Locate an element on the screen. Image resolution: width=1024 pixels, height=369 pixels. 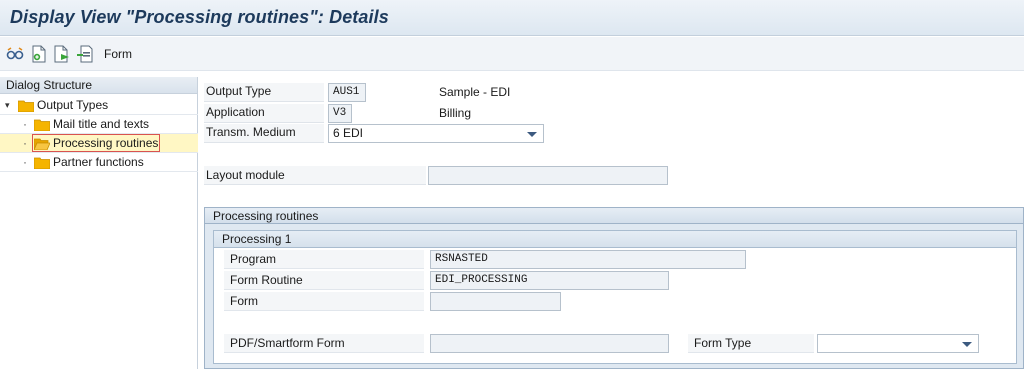
glasses-other-view-icon is located at coordinates (15, 54).